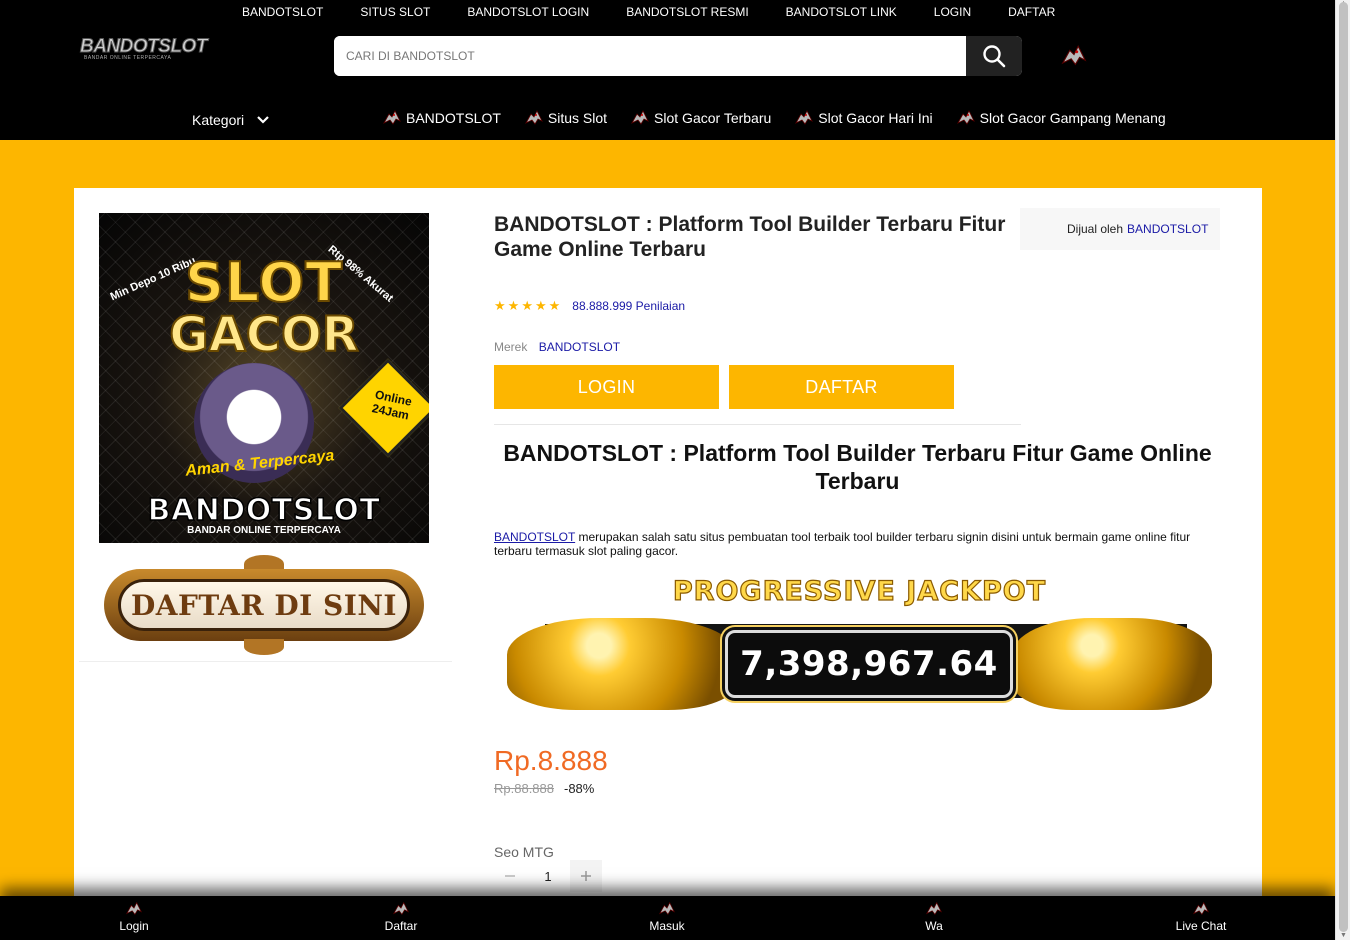 The image size is (1350, 940). Describe the element at coordinates (934, 926) in the screenshot. I see `bottom-nav-label: Wa` at that location.